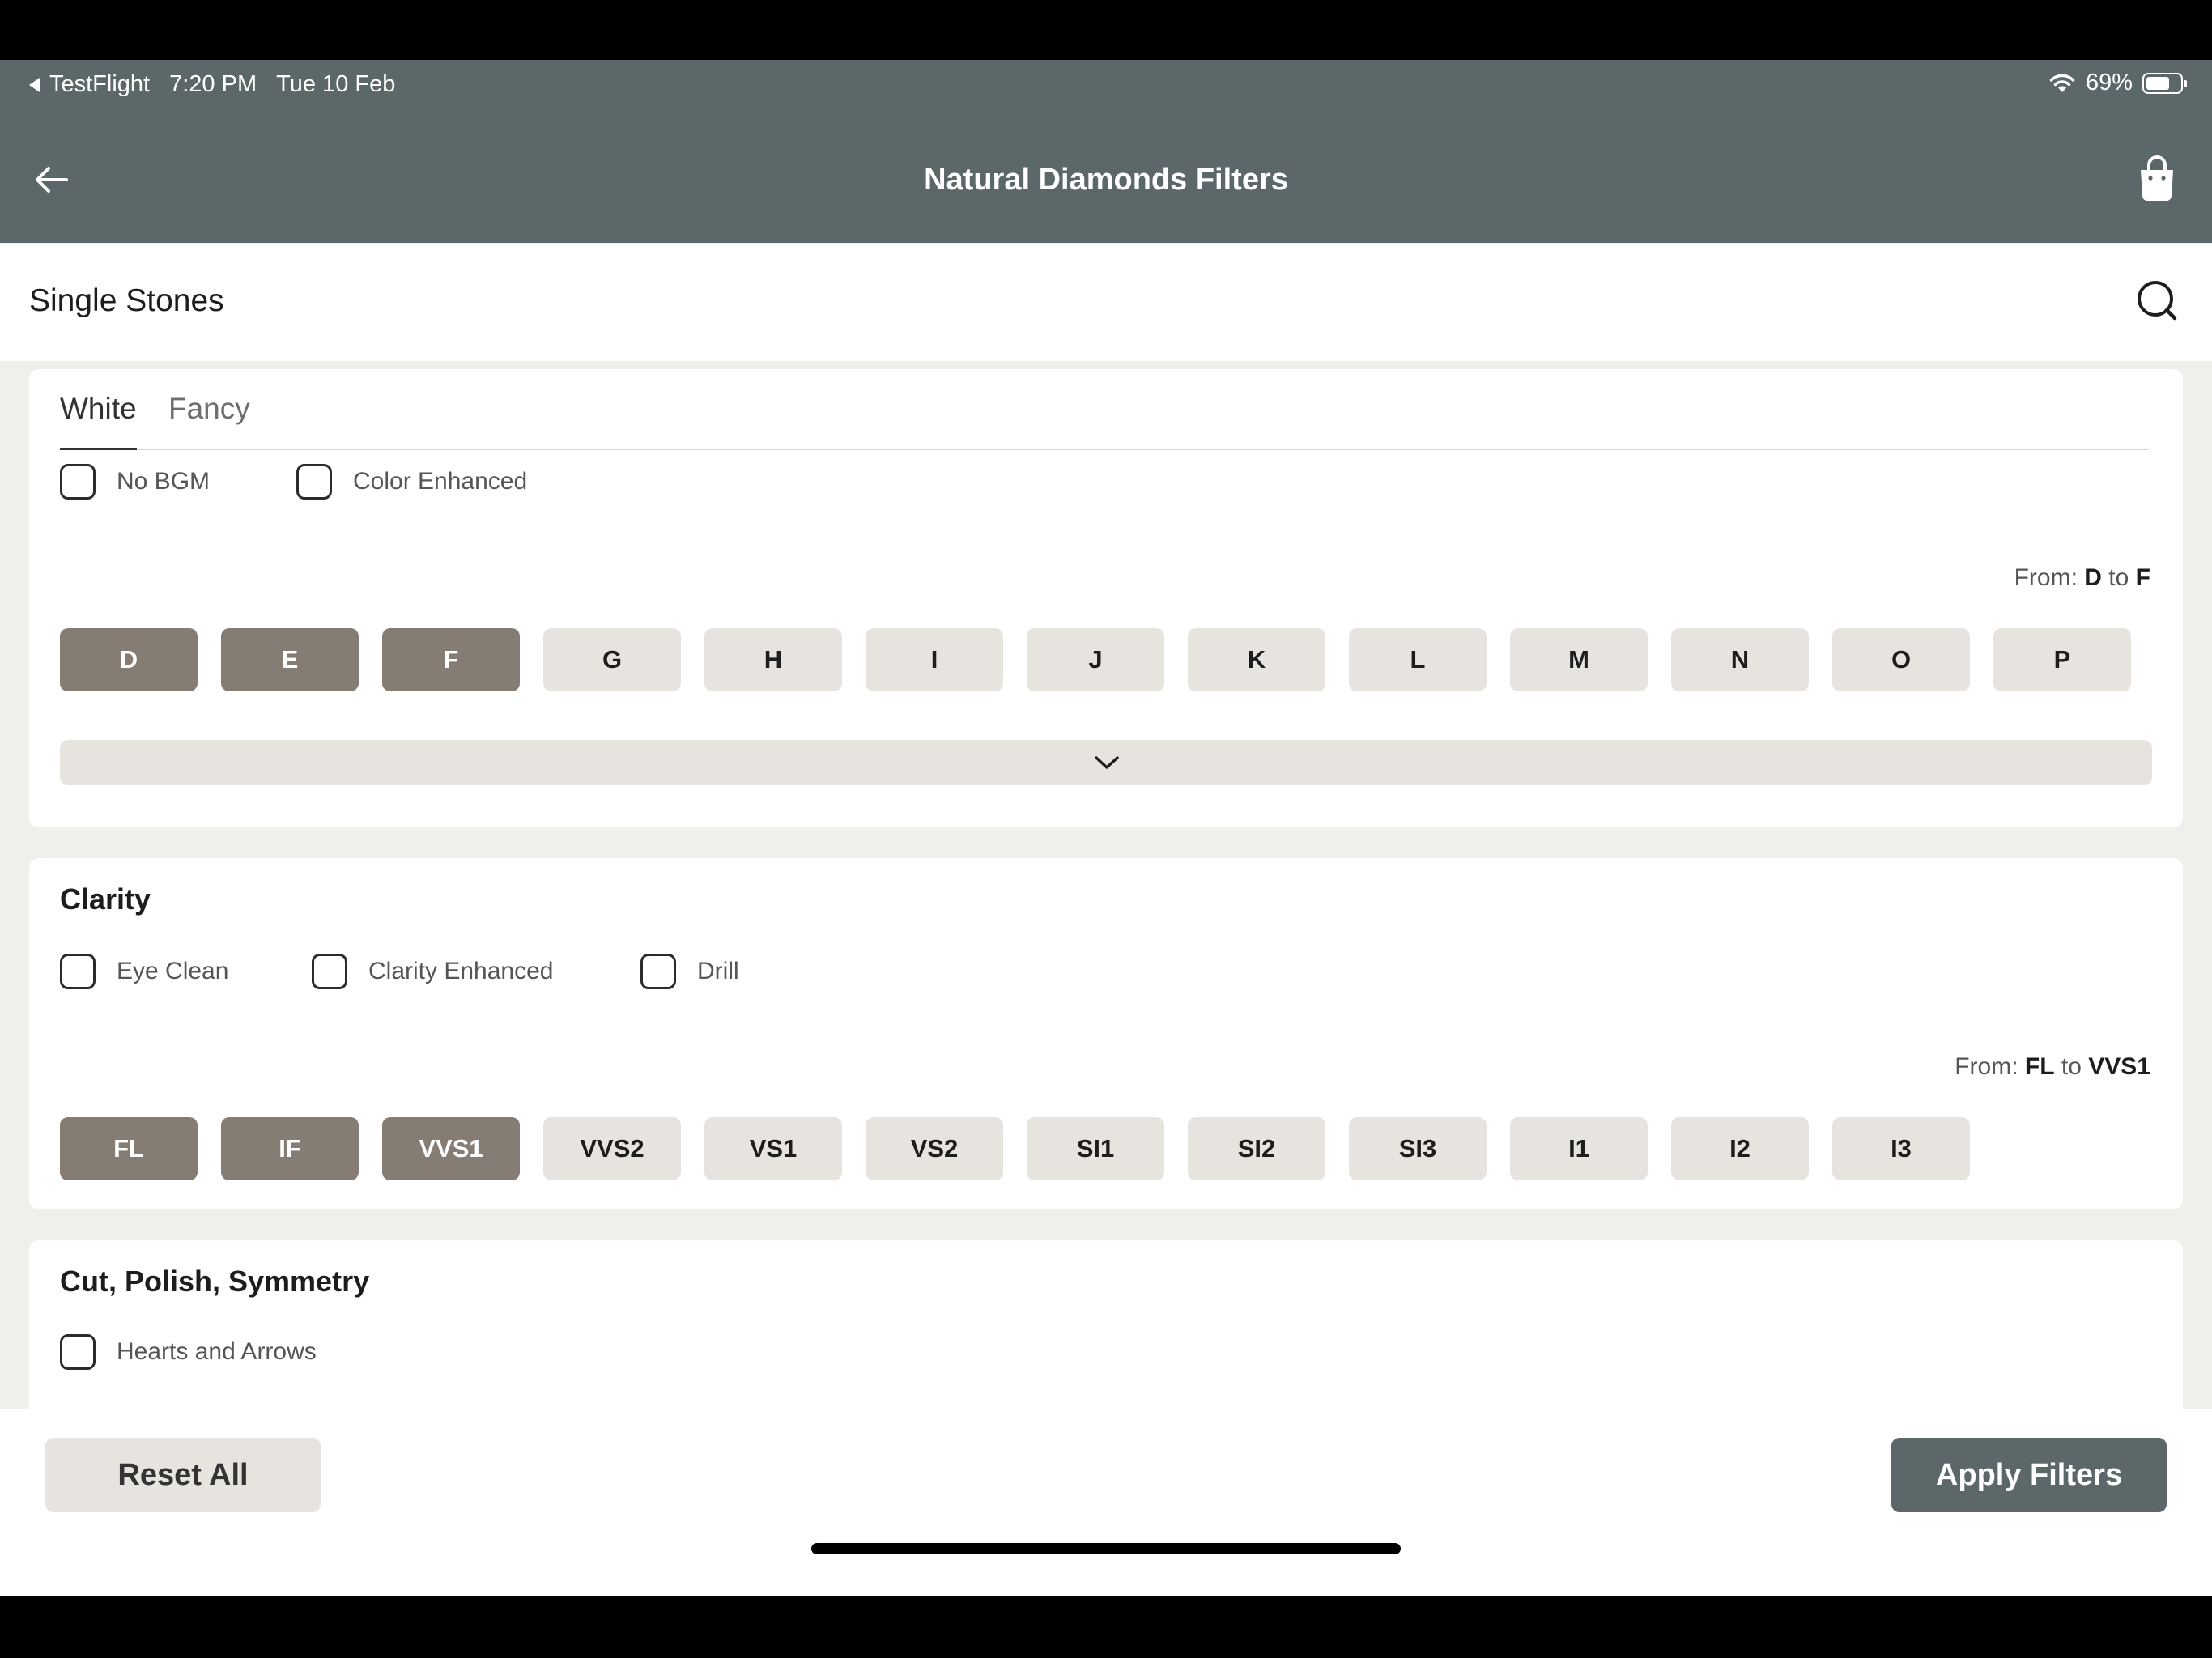  What do you see at coordinates (34, 84) in the screenshot?
I see `back-to-app-icon` at bounding box center [34, 84].